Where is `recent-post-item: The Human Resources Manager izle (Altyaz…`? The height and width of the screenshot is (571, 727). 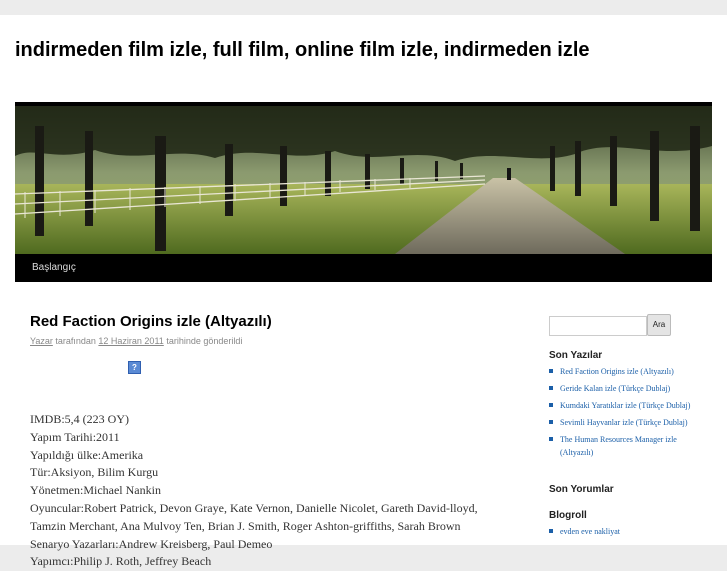 recent-post-item: The Human Resources Manager izle (Altyaz… is located at coordinates (629, 446).